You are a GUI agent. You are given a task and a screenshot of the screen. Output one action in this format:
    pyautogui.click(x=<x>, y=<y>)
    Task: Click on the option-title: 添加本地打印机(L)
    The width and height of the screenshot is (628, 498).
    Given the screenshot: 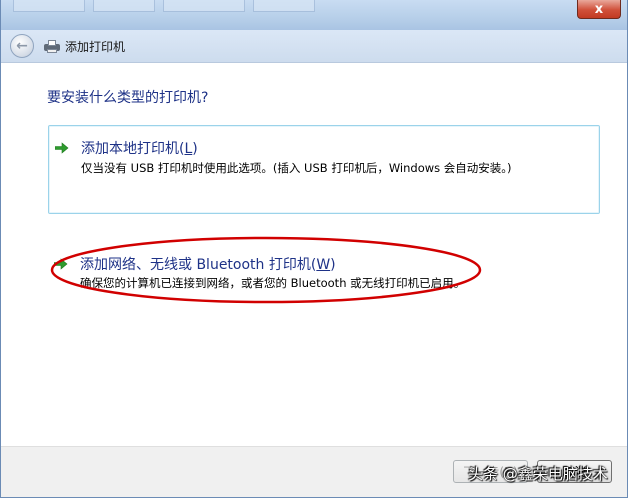 What is the action you would take?
    pyautogui.click(x=139, y=149)
    